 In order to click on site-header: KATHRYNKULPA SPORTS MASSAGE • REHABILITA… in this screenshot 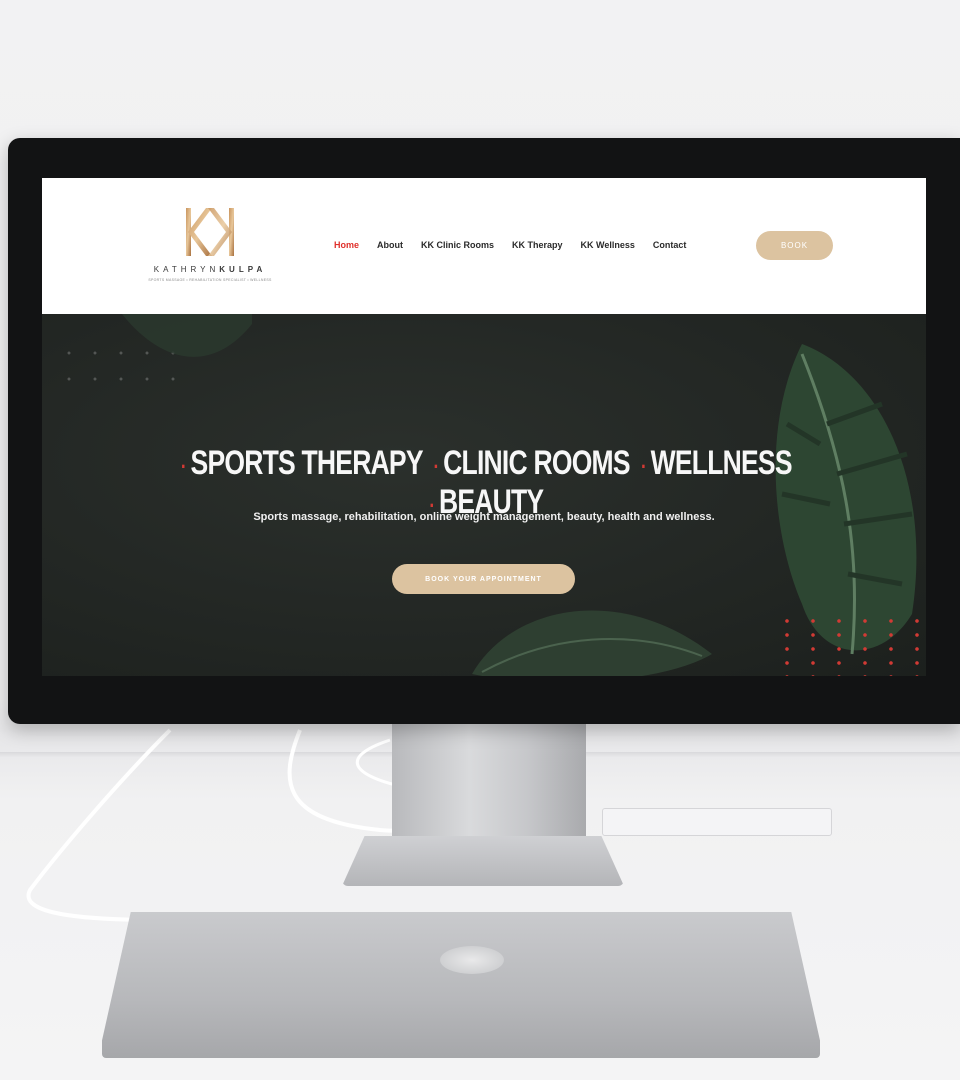, I will do `click(484, 246)`.